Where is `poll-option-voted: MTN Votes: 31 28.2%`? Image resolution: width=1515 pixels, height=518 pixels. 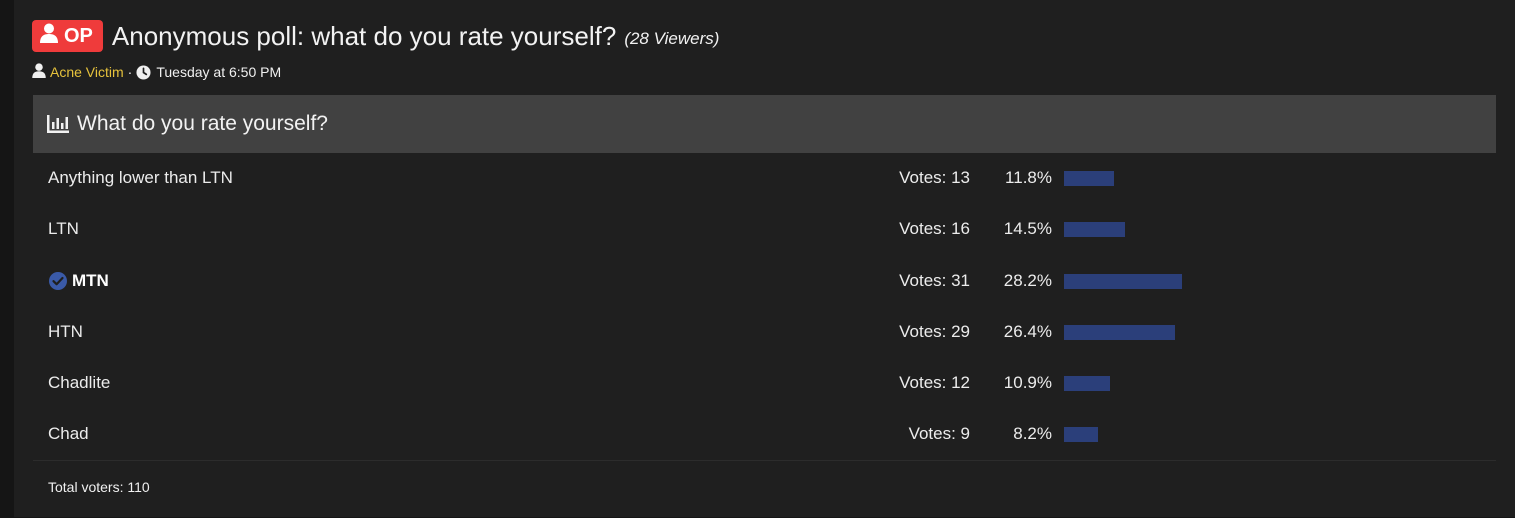
poll-option-voted: MTN Votes: 31 28.2% is located at coordinates (764, 281).